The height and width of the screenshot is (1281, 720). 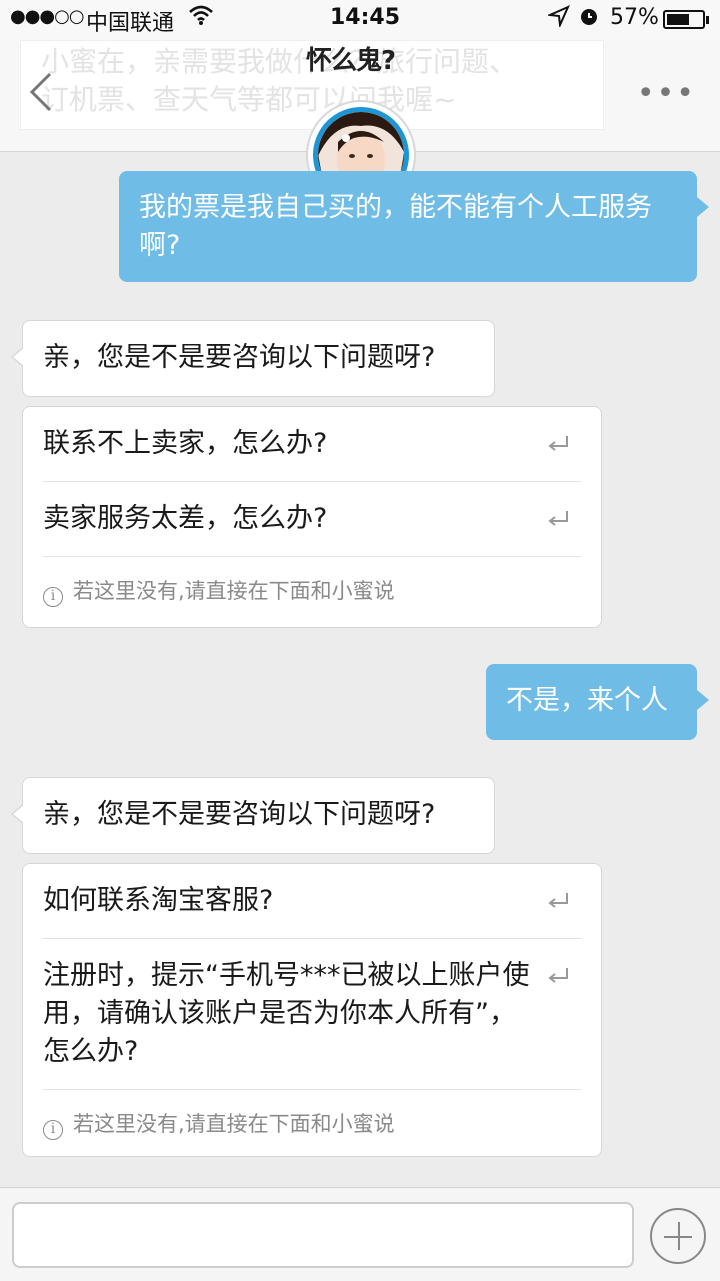 I want to click on outgoing-message: 不是，来个人, so click(x=597, y=702).